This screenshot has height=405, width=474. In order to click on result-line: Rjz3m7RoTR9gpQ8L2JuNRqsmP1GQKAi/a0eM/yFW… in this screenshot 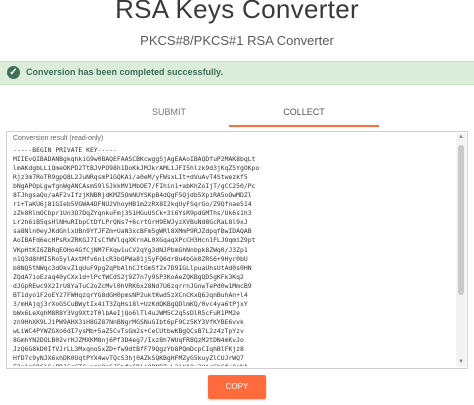, I will do `click(130, 177)`.